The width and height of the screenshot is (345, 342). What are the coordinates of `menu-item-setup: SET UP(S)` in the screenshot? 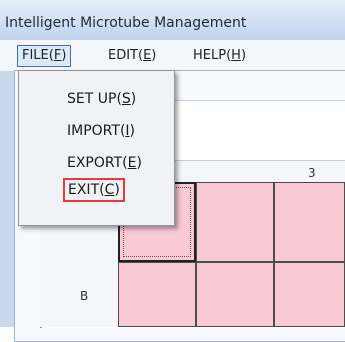 It's located at (101, 99).